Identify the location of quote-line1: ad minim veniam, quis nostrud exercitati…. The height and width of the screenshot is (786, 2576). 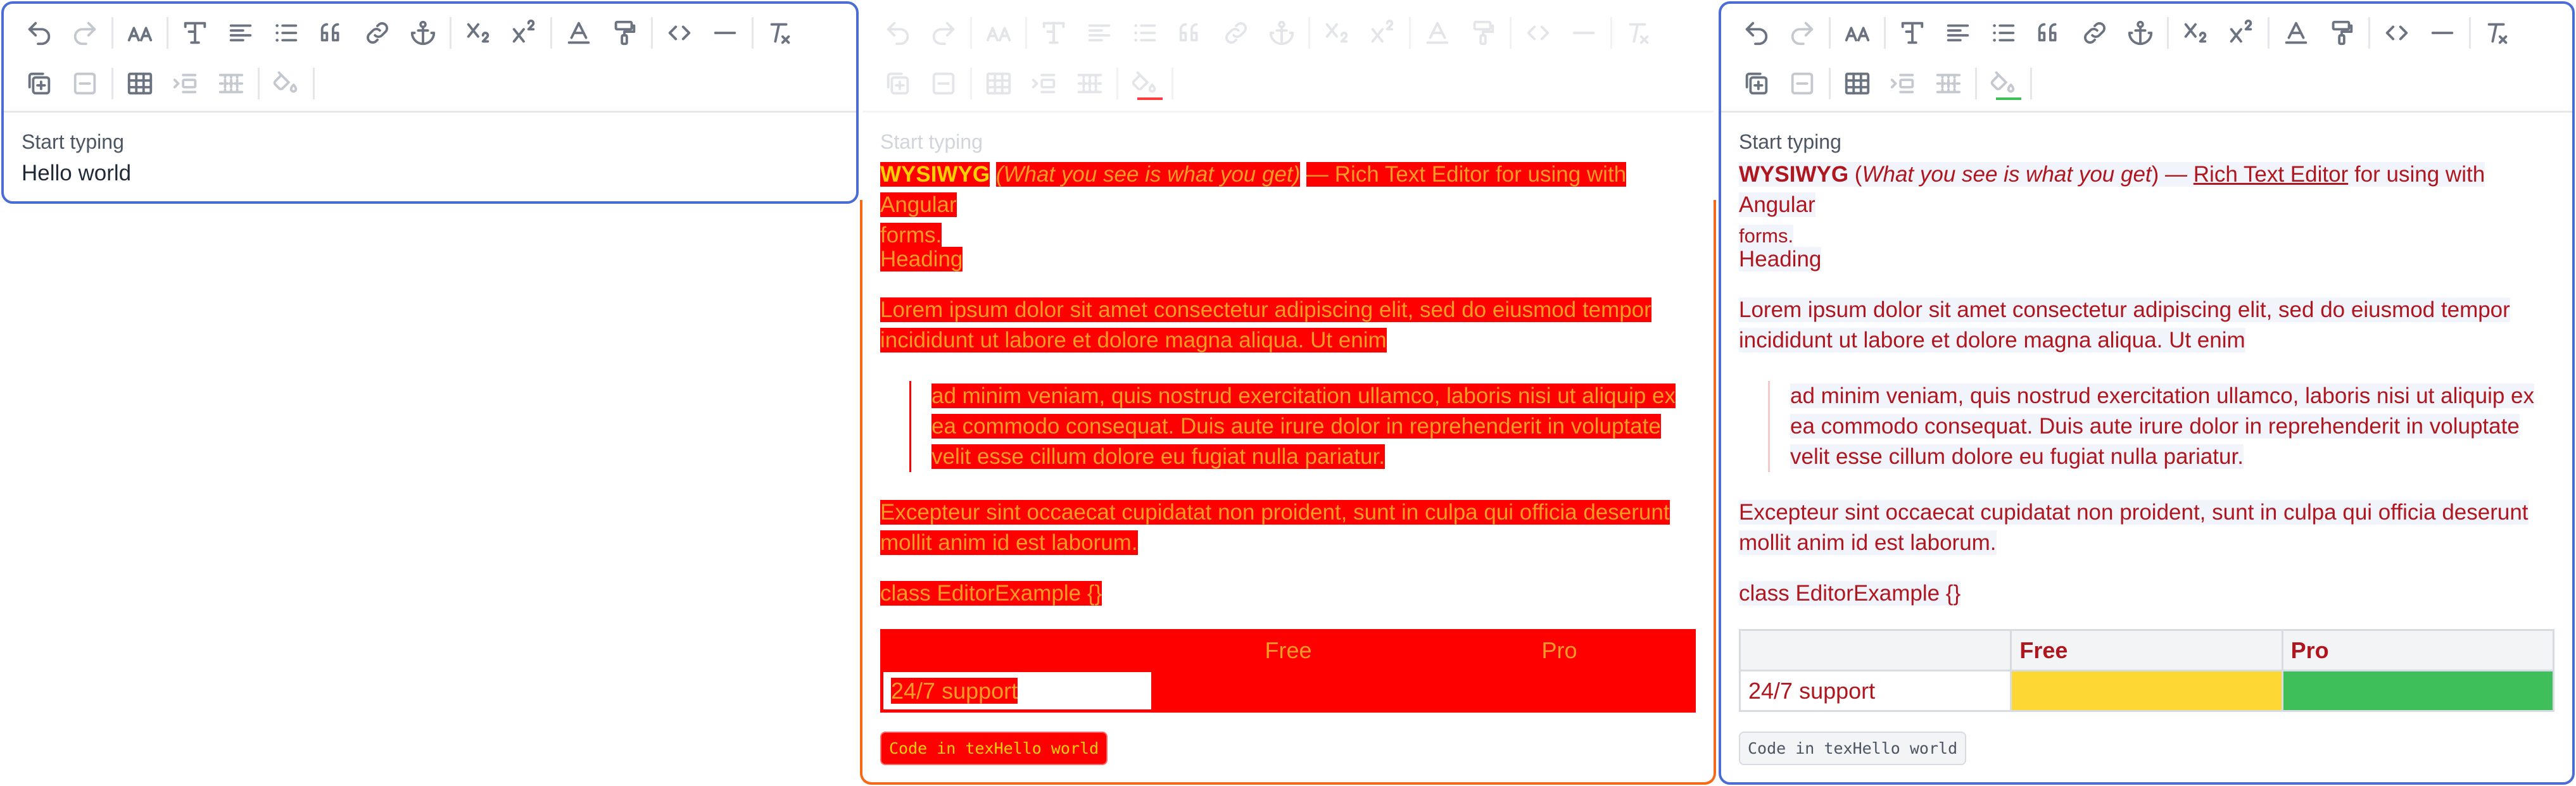
(2162, 396).